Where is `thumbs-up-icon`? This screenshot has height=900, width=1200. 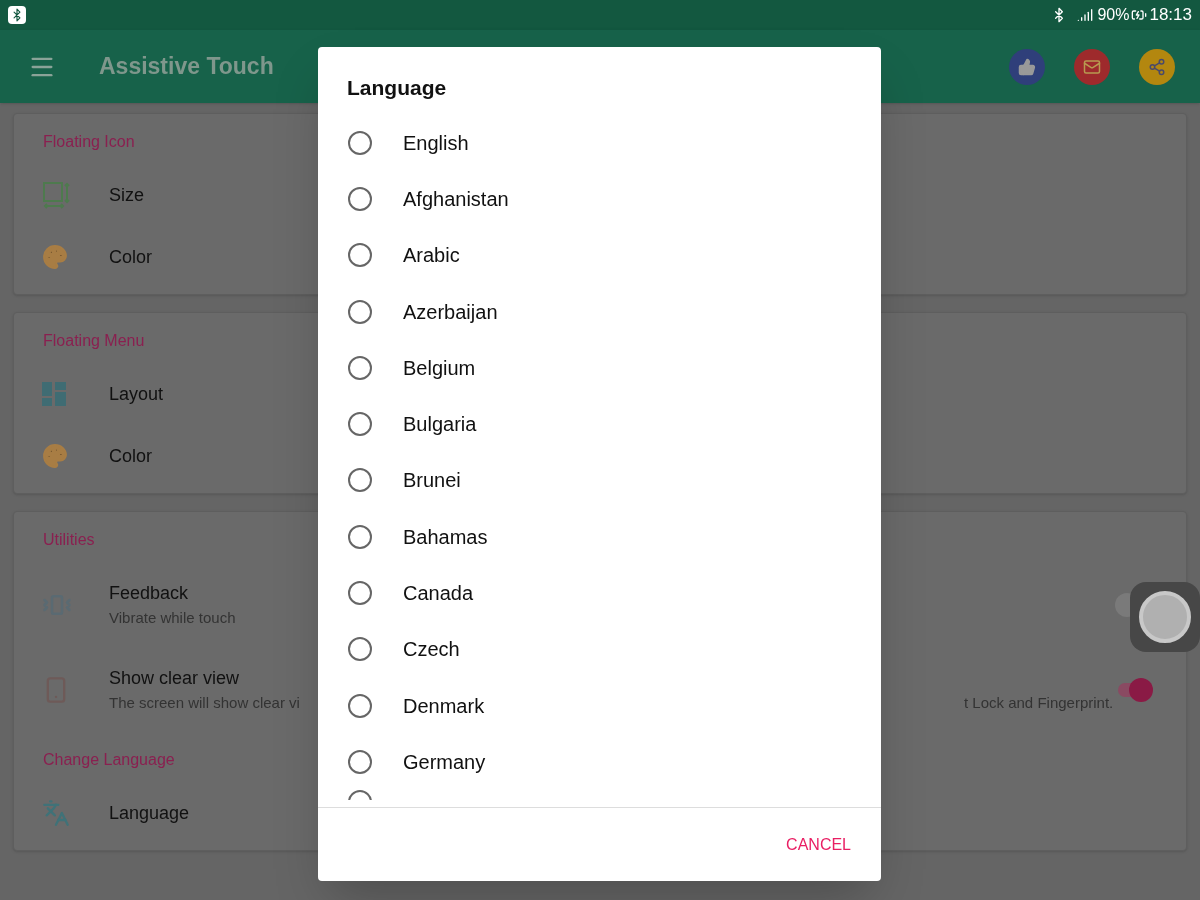
thumbs-up-icon is located at coordinates (1027, 66).